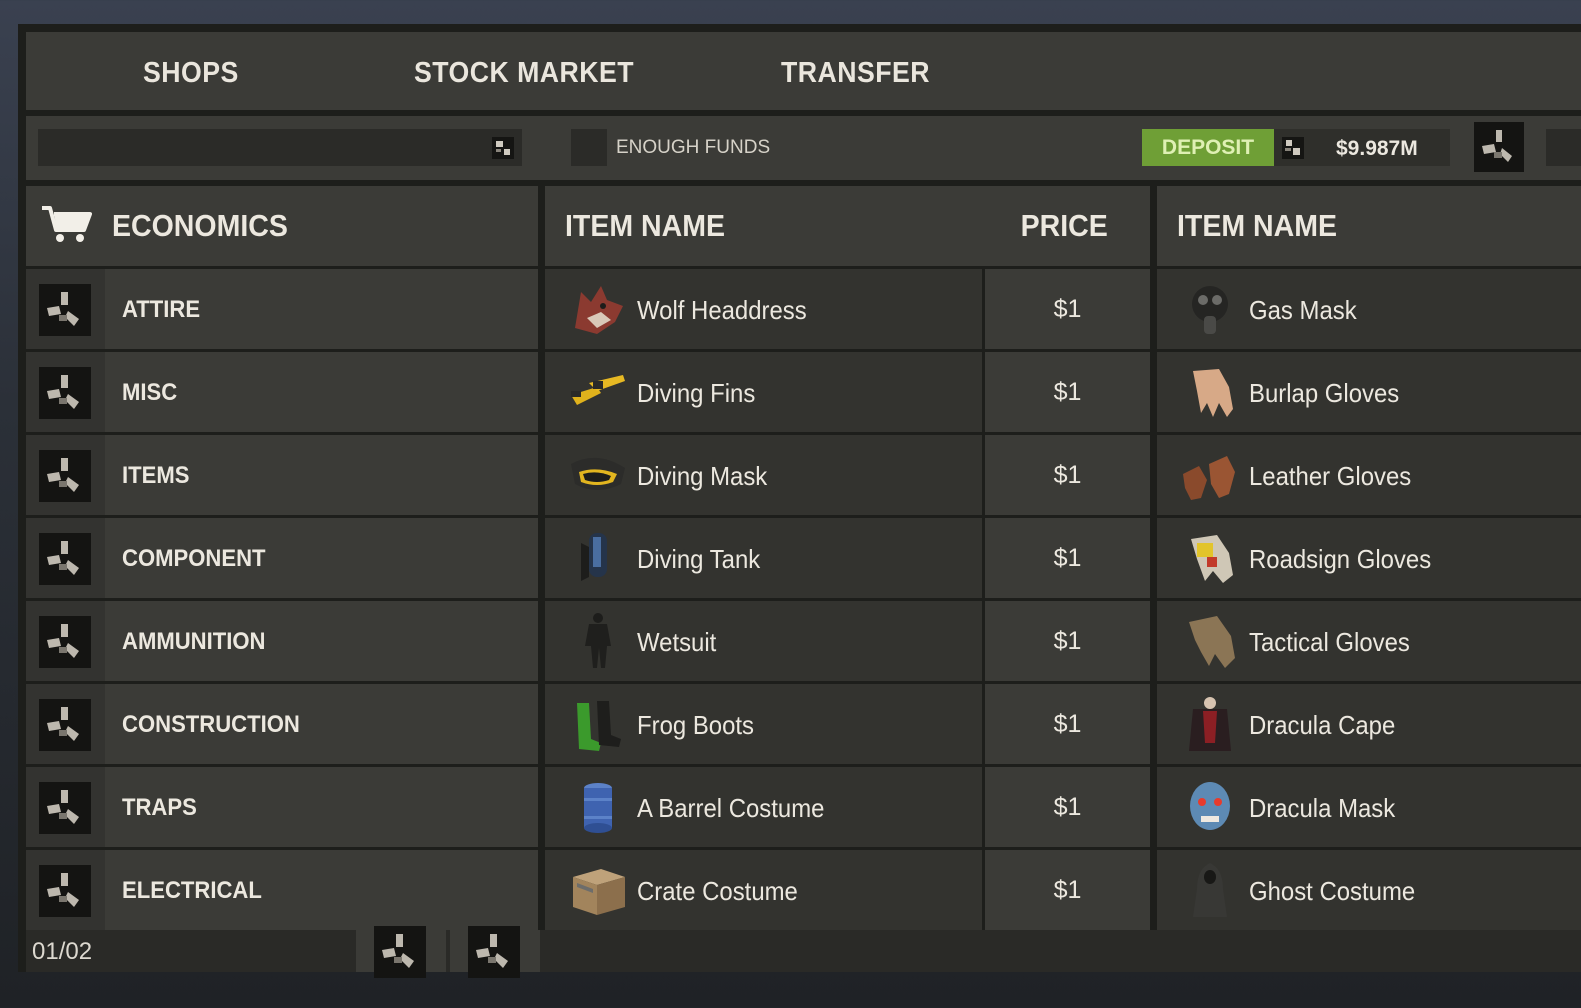  What do you see at coordinates (695, 725) in the screenshot?
I see `item-name: Frog Boots` at bounding box center [695, 725].